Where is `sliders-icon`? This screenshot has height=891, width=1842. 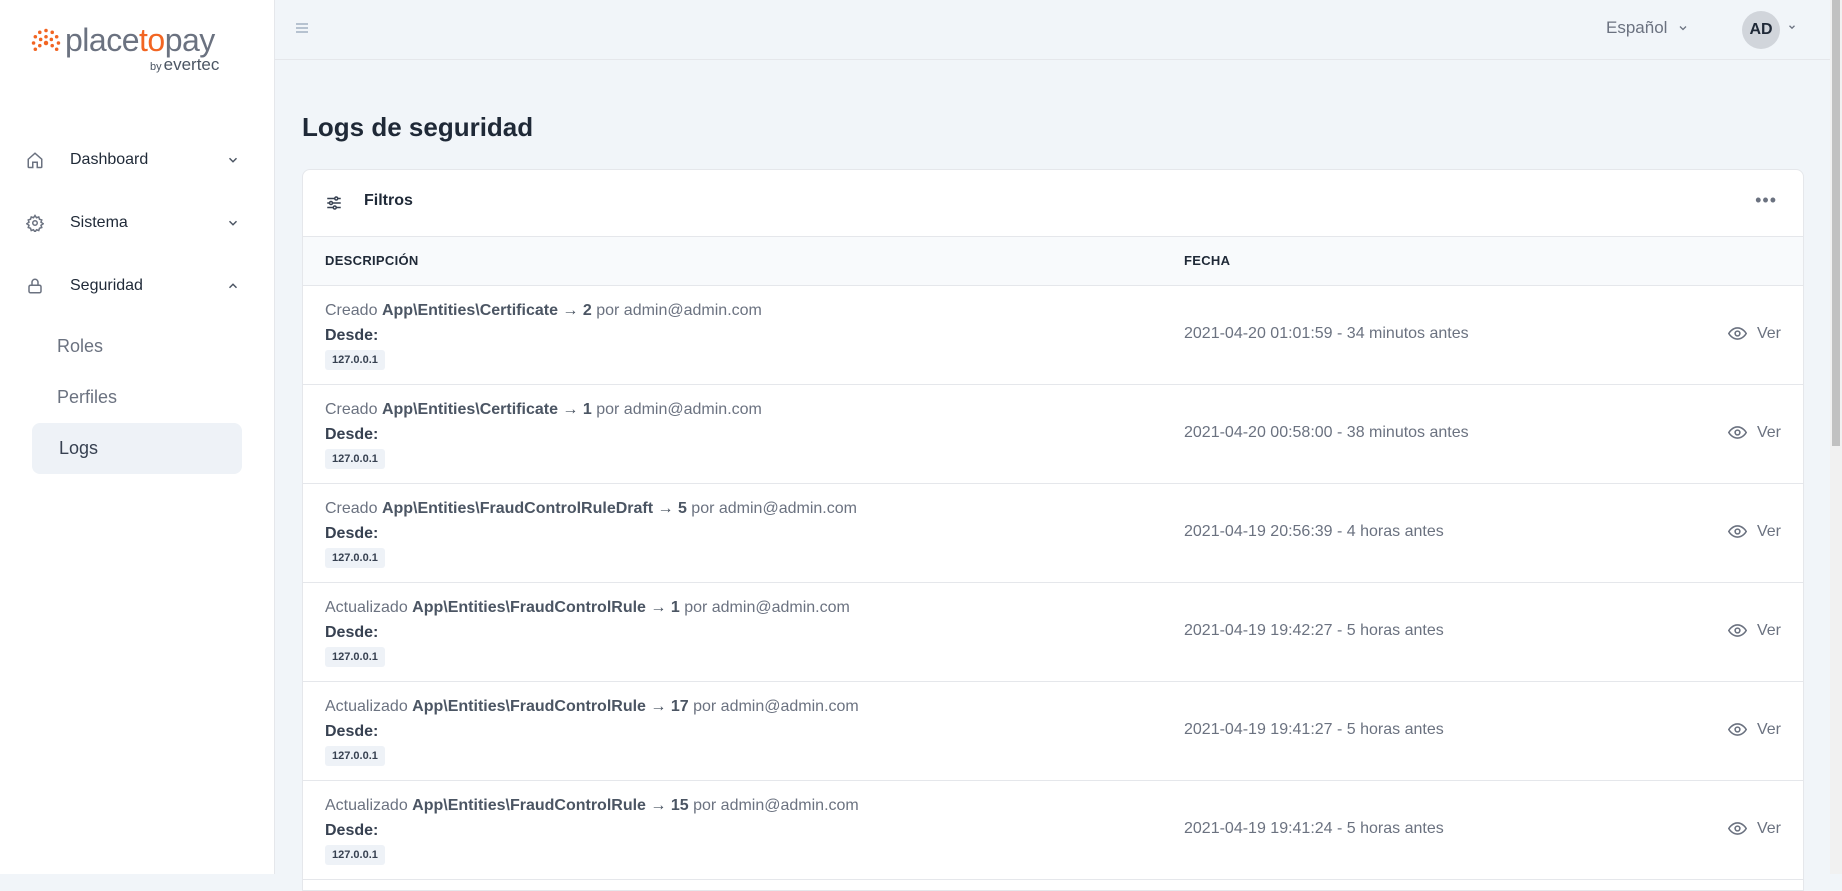
sliders-icon is located at coordinates (334, 203).